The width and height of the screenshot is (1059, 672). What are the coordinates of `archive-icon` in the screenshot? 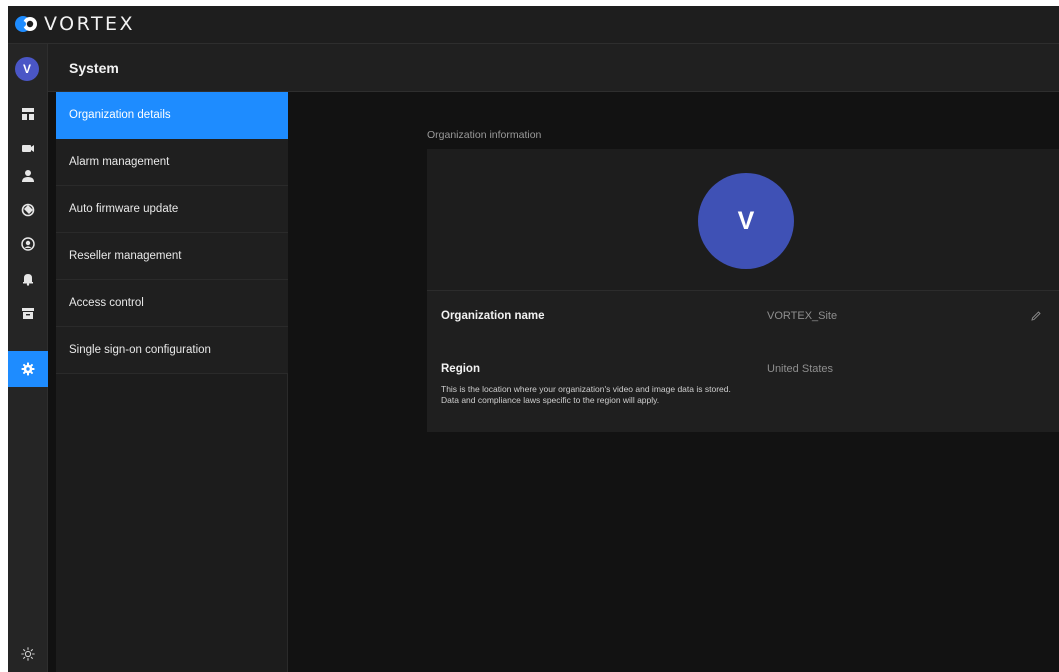 It's located at (28, 313).